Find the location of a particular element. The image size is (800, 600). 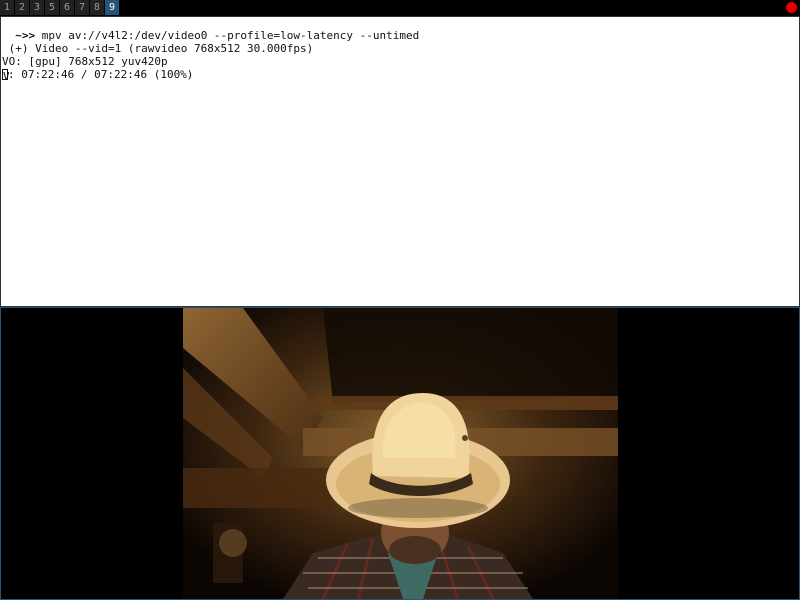

workspace-button-1: 1 is located at coordinates (7, 7).